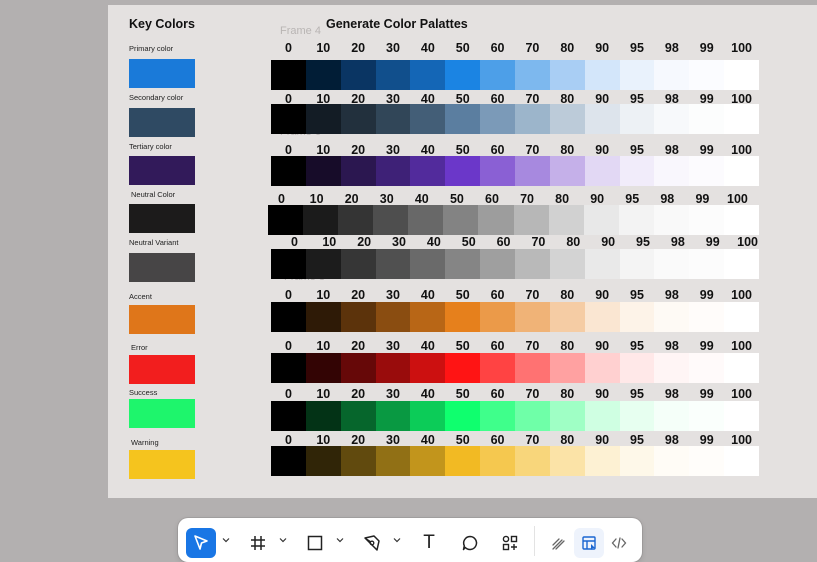 The width and height of the screenshot is (817, 562). I want to click on palette-strip-primary, so click(515, 75).